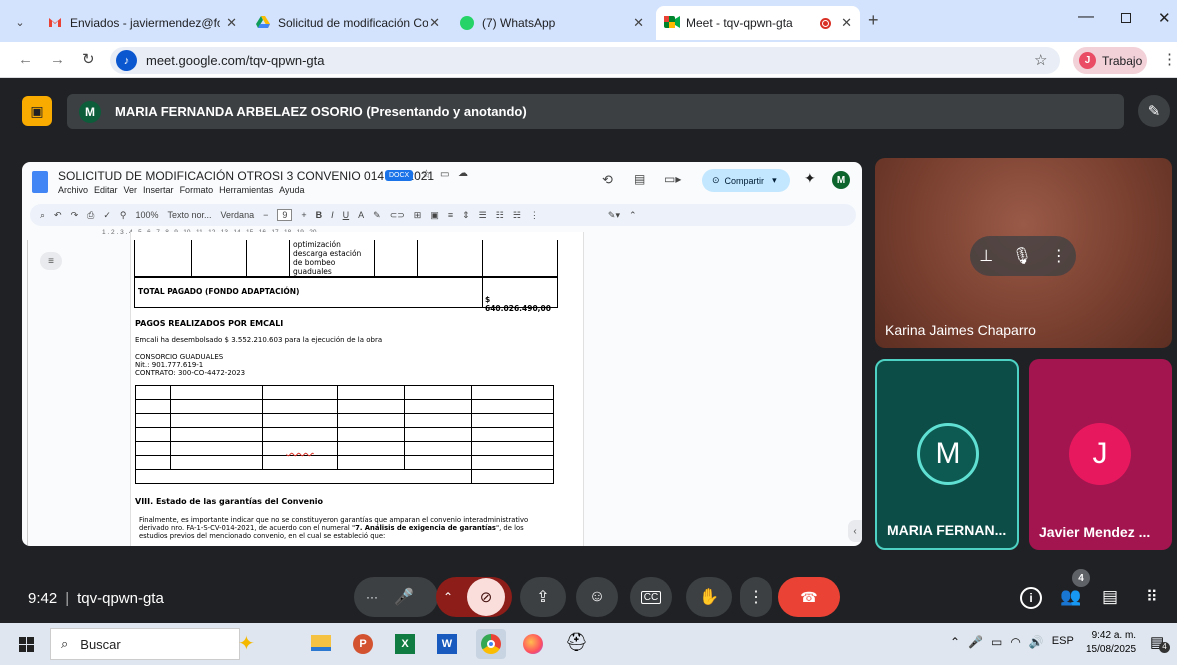 The height and width of the screenshot is (665, 1177). I want to click on participant-tile-karina: ⊥ 🎙 ⋮ Karina Jaimes Chaparro, so click(1023, 253).